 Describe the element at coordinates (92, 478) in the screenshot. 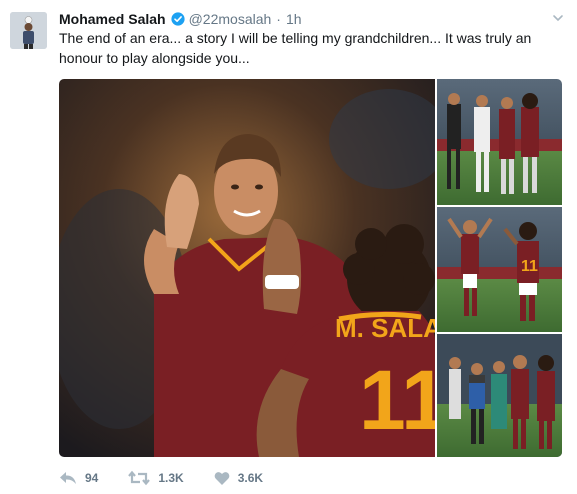

I see `reply-count: 94` at that location.